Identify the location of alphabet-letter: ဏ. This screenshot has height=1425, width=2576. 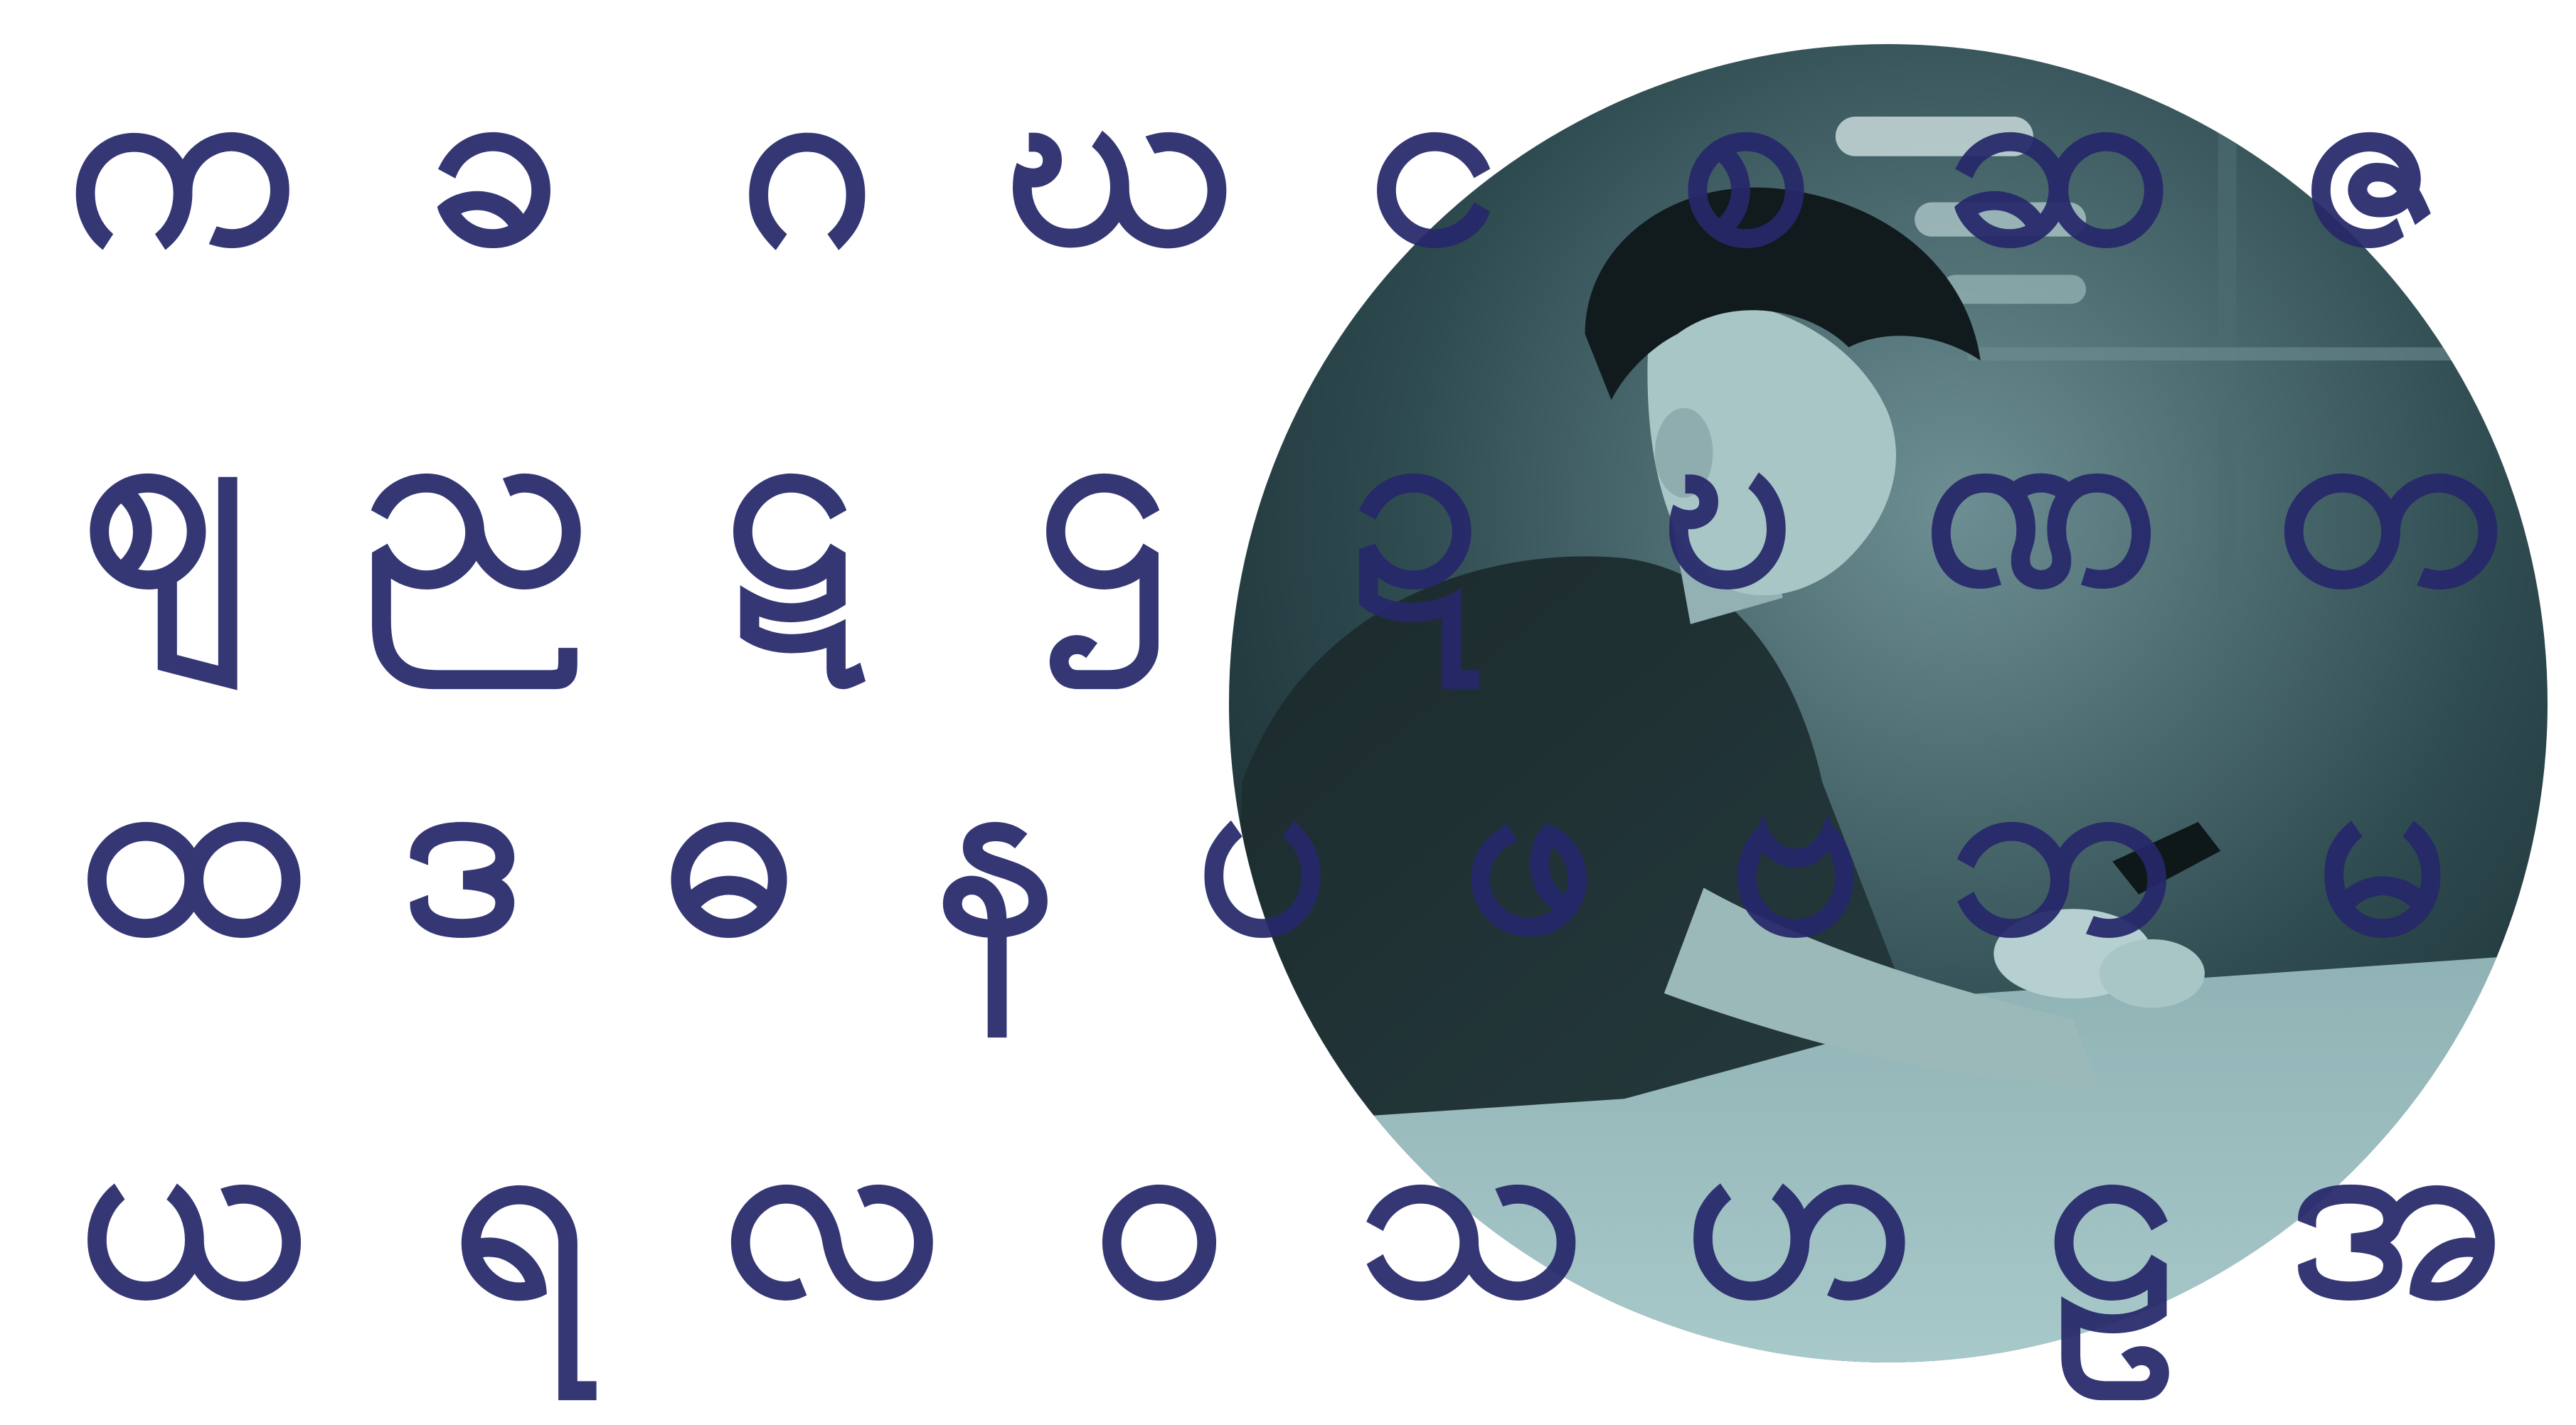
(2041, 501).